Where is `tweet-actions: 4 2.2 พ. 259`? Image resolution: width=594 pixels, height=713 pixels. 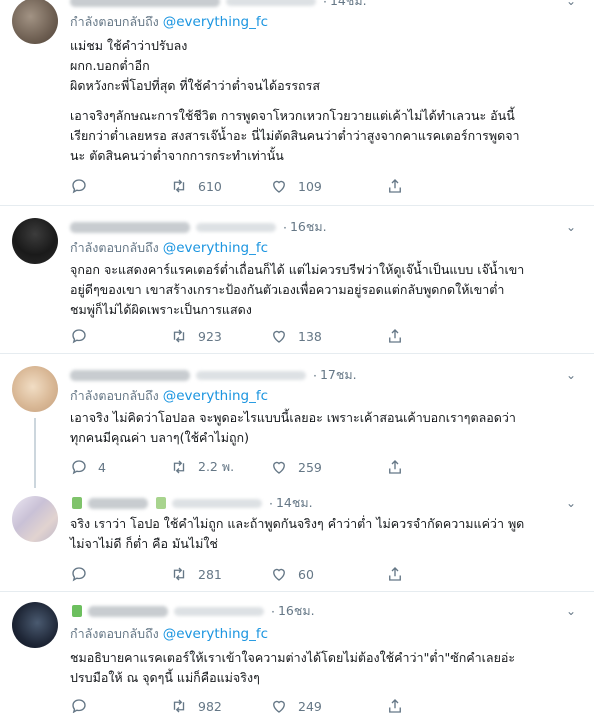 tweet-actions: 4 2.2 พ. 259 is located at coordinates (290, 467).